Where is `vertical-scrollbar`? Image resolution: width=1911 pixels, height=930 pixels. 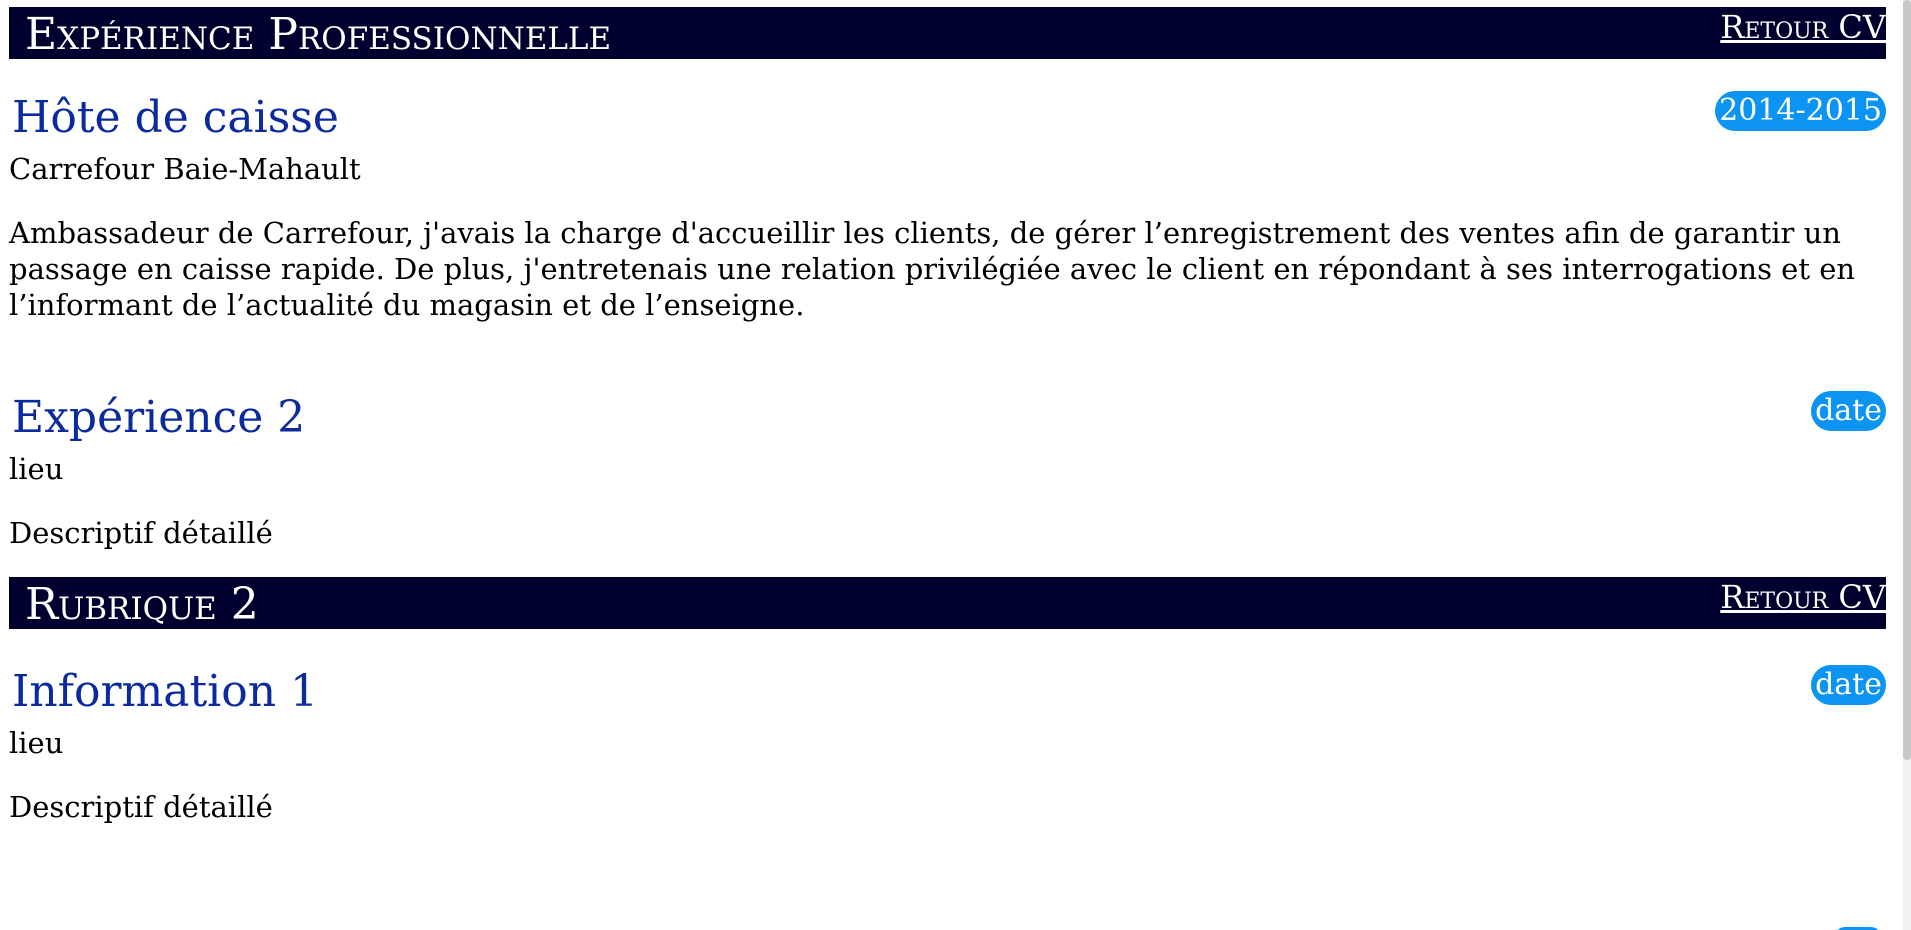 vertical-scrollbar is located at coordinates (1907, 465).